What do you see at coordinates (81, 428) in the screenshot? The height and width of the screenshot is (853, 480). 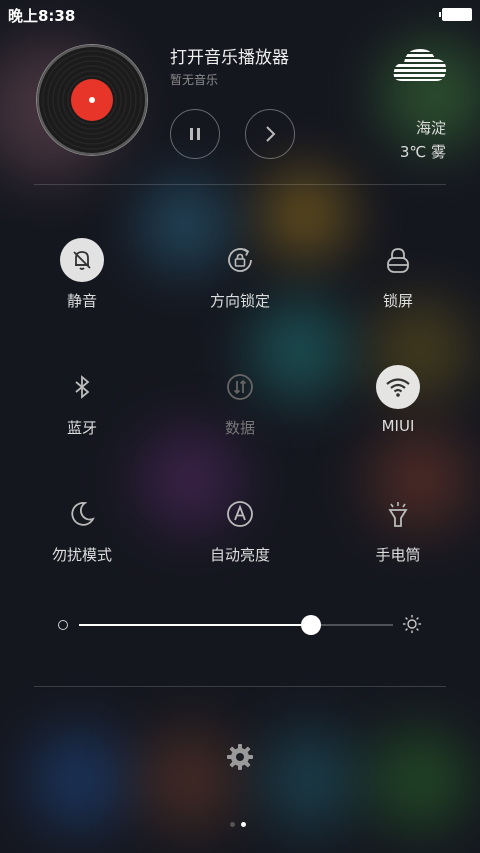 I see `toggle-label: 蓝牙` at bounding box center [81, 428].